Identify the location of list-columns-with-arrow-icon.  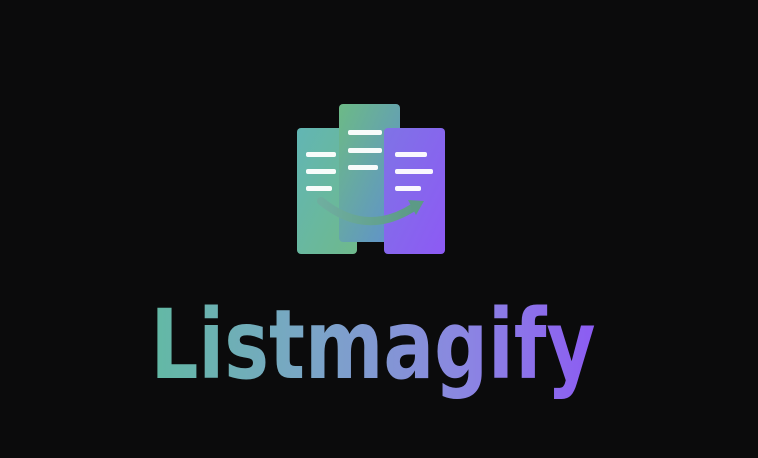
(371, 179).